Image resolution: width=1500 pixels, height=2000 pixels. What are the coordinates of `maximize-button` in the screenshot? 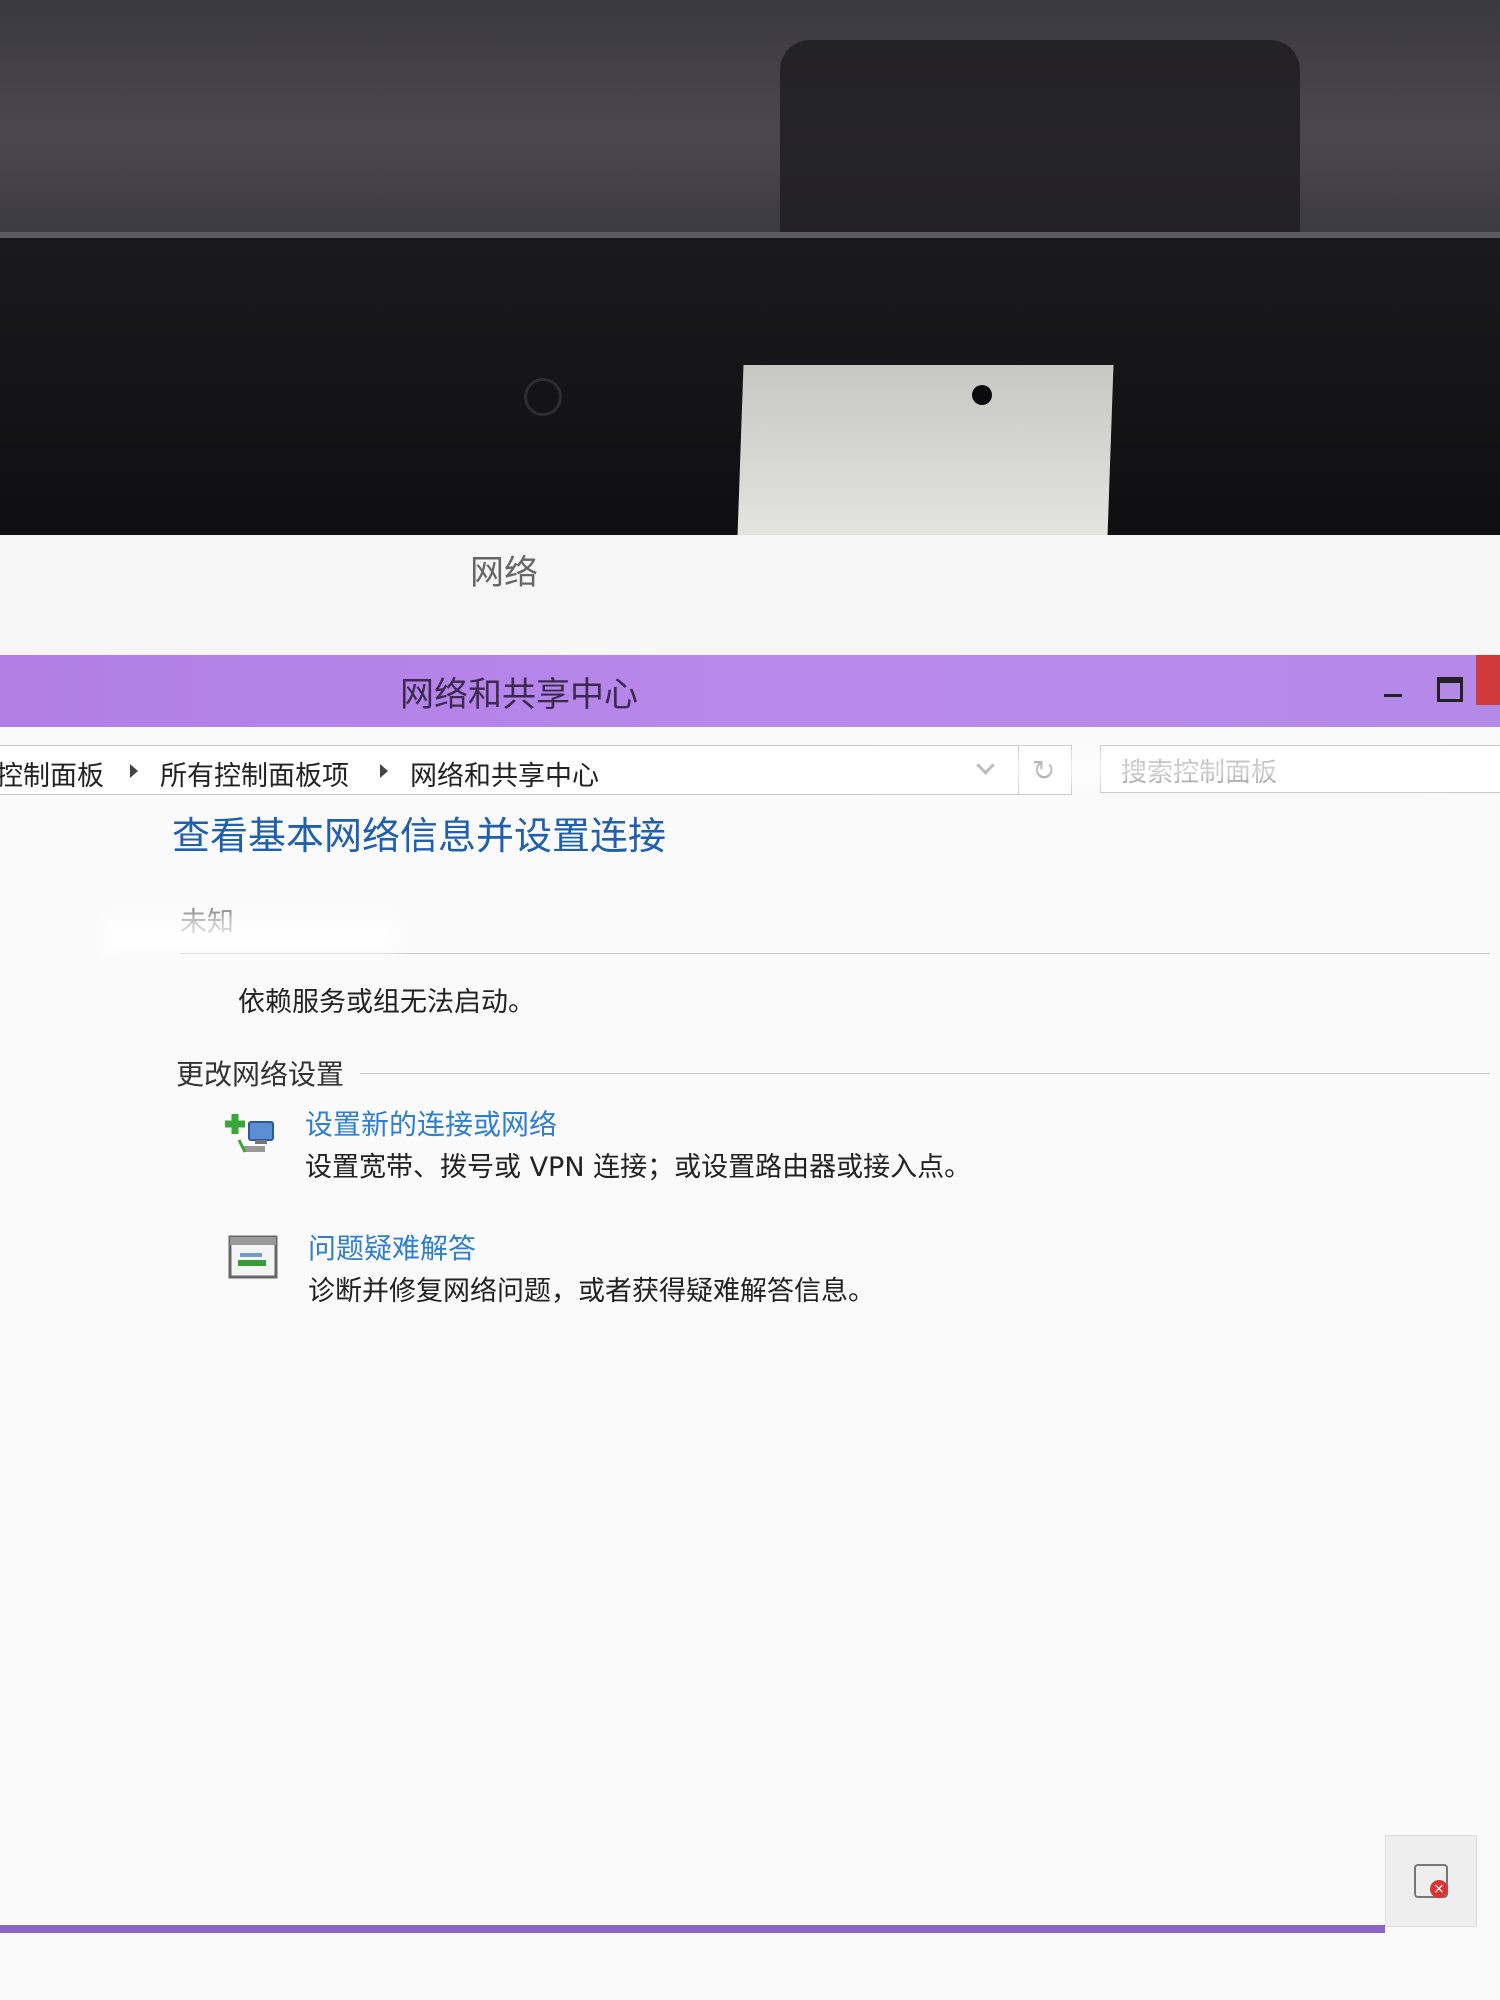 It's located at (1448, 688).